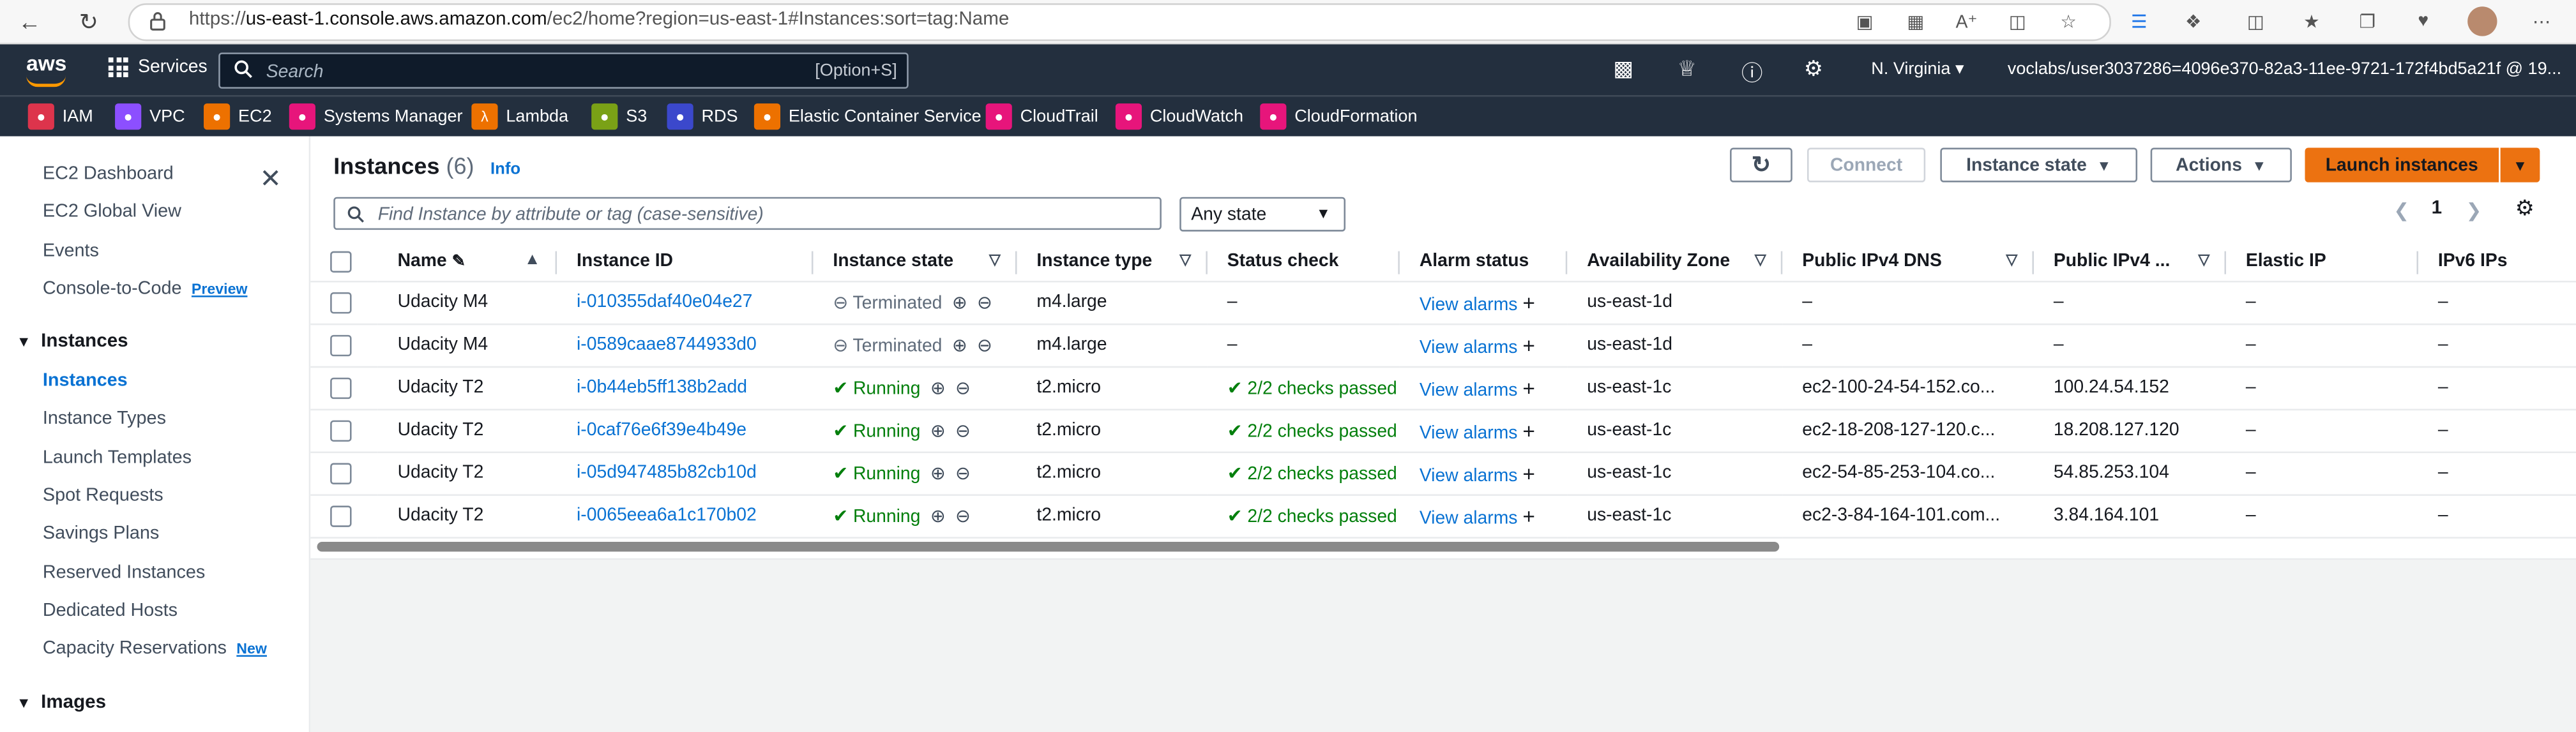  Describe the element at coordinates (2497, 262) in the screenshot. I see `column-ipv6: IPv6 IPs` at that location.